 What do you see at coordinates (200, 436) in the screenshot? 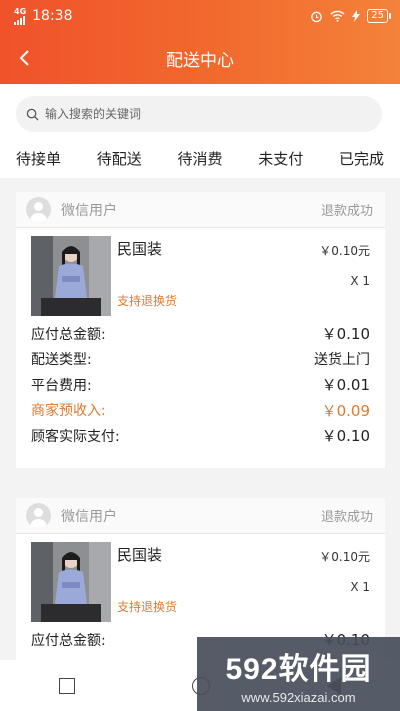
I see `summary-row: 顾客实际支付: ￥0.10` at bounding box center [200, 436].